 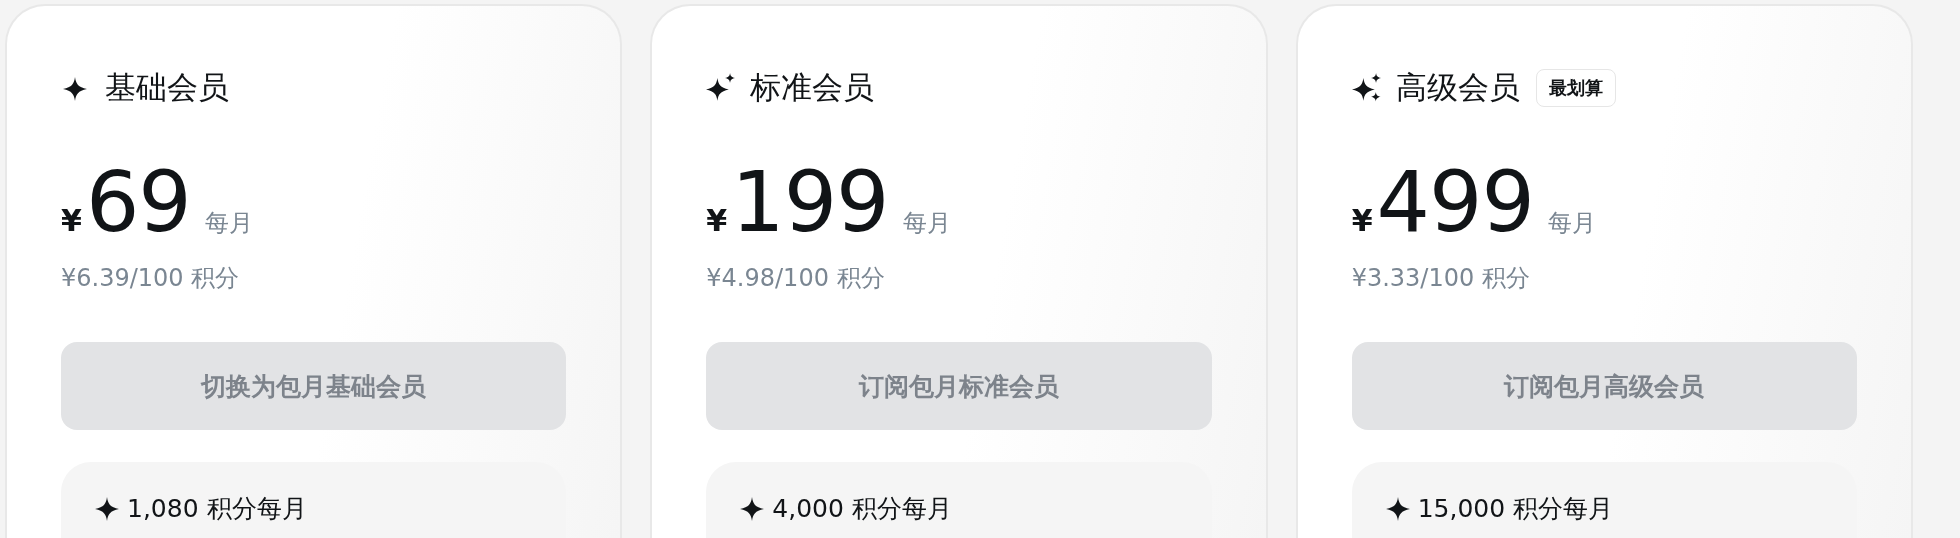 What do you see at coordinates (217, 509) in the screenshot?
I see `feature-text: 1,080 积分每月` at bounding box center [217, 509].